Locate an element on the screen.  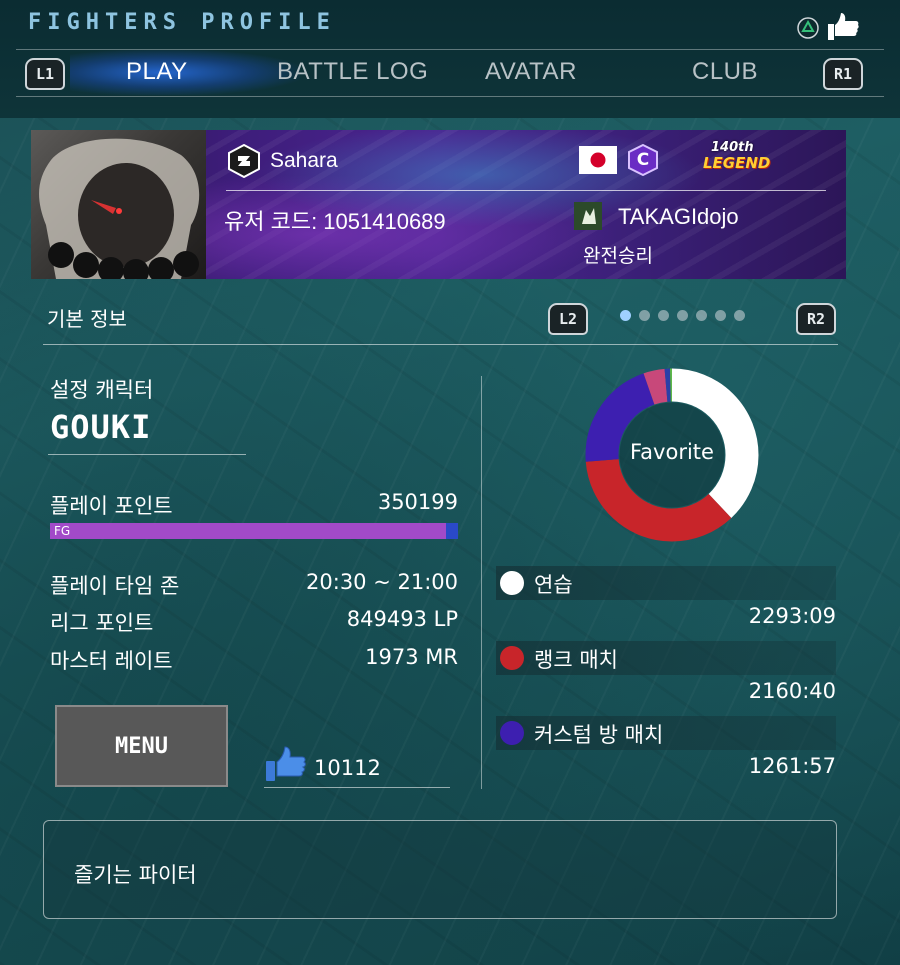
legend-label: 커스텀 방 매치 is located at coordinates (599, 735).